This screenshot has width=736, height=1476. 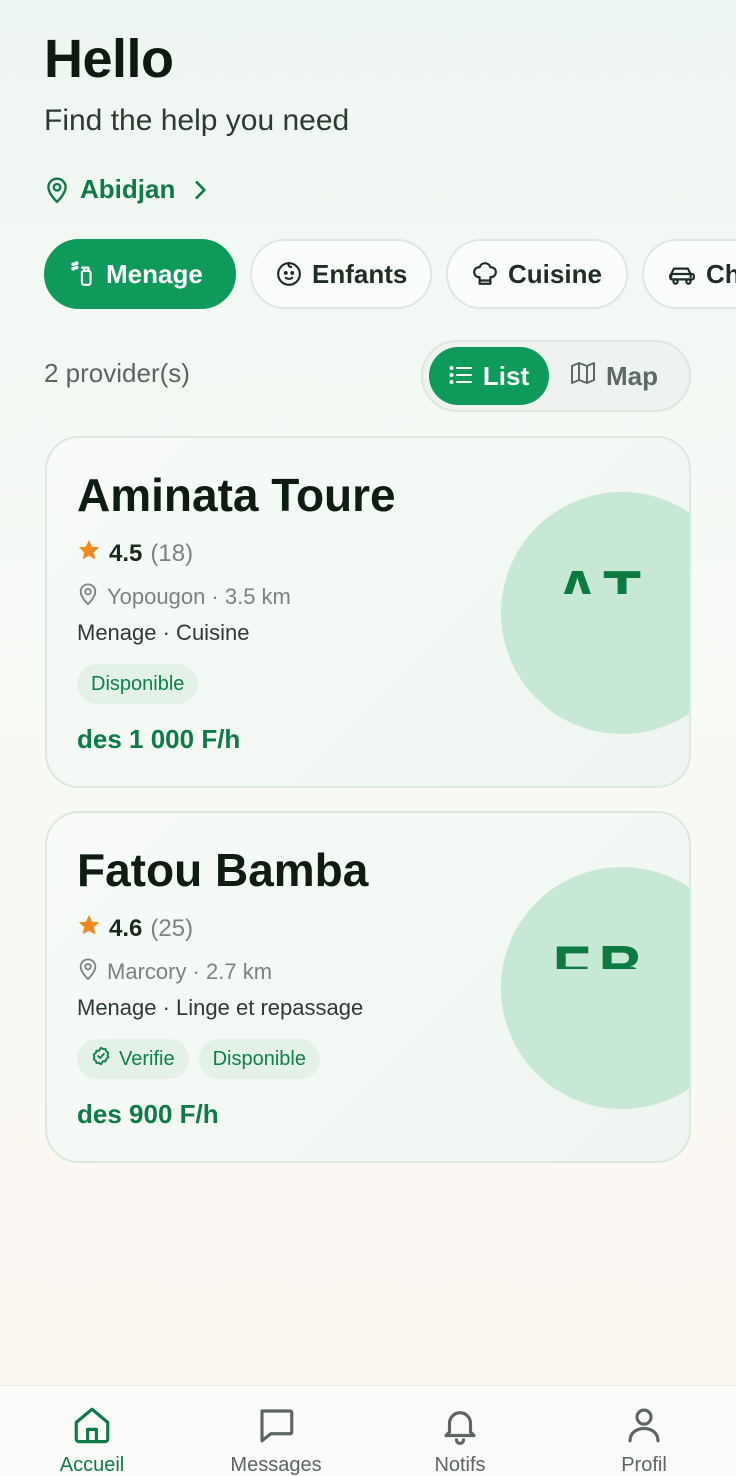 What do you see at coordinates (190, 971) in the screenshot?
I see `location-text: Marcory · 2.7 km` at bounding box center [190, 971].